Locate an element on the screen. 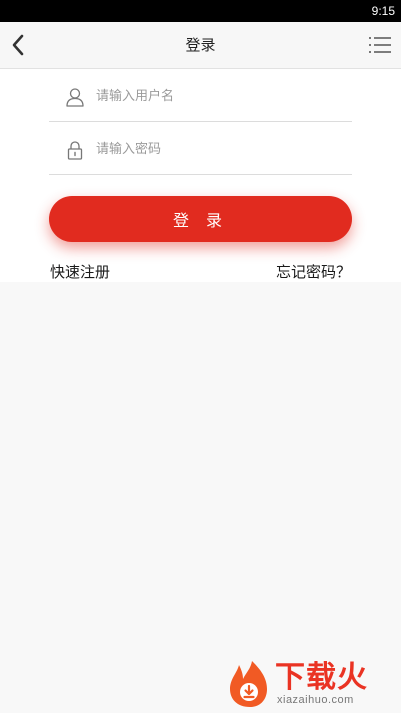 Image resolution: width=401 pixels, height=713 pixels. watermark-brand: 下载火 is located at coordinates (321, 677).